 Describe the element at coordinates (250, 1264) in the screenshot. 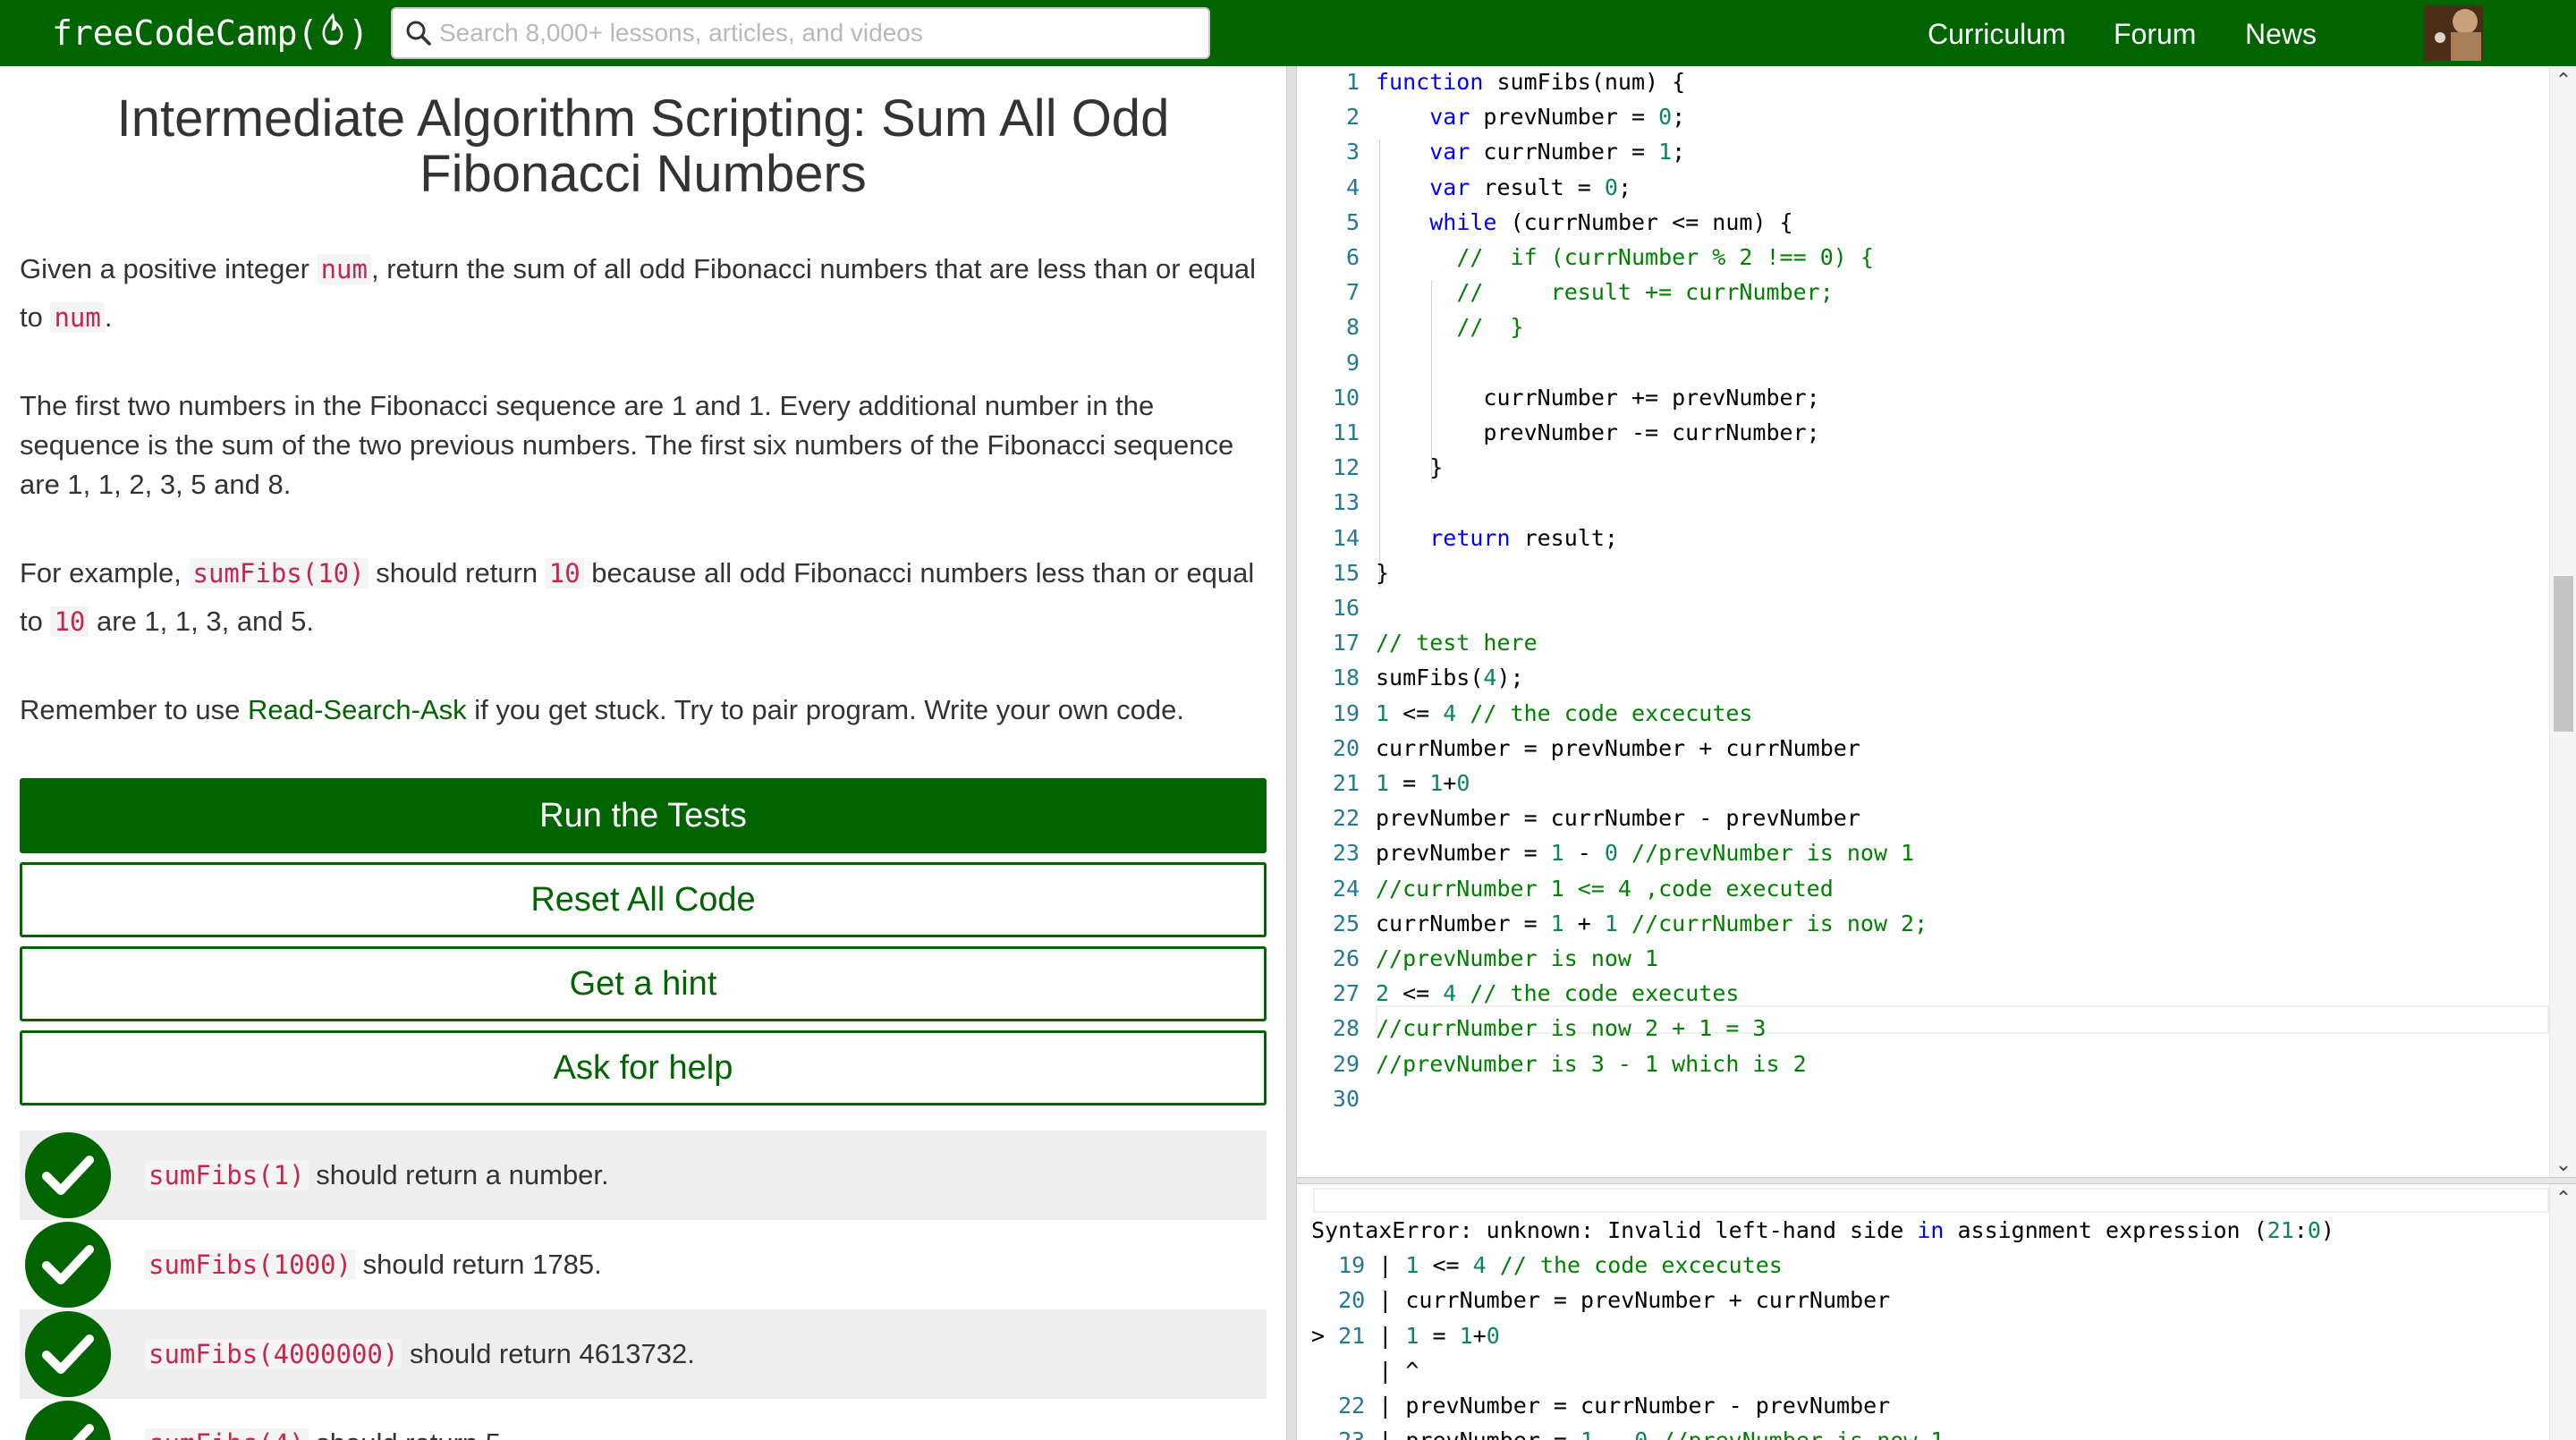

I see `inline-code: sumFibs(1000)` at that location.